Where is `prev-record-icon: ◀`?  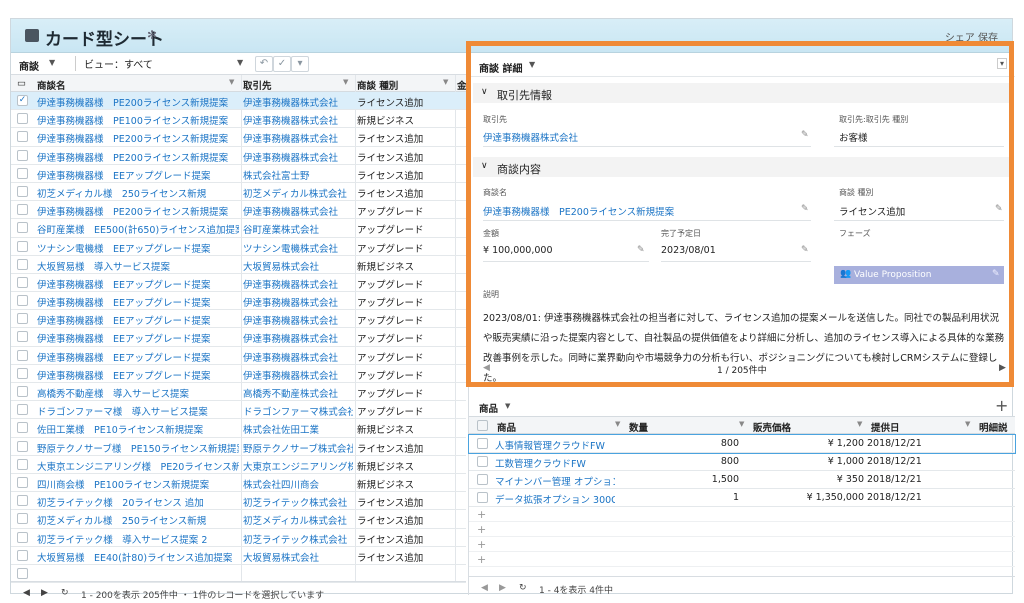
prev-record-icon: ◀ is located at coordinates (486, 368).